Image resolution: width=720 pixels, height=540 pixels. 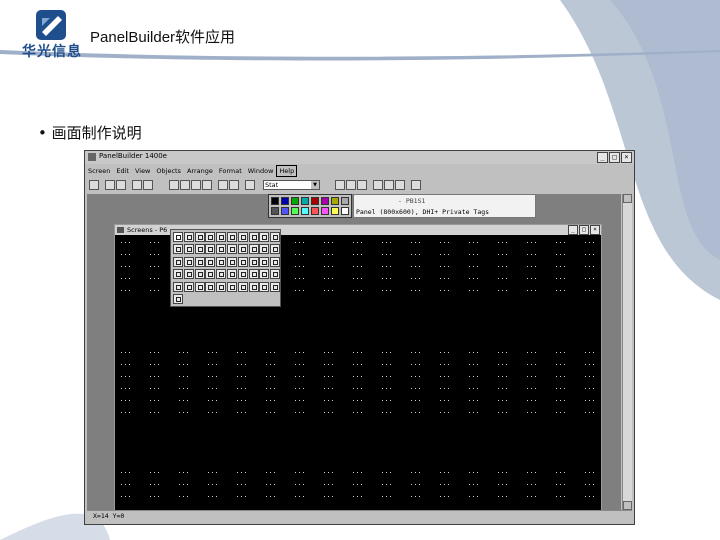 I want to click on minimize-button: _, so click(x=602, y=157).